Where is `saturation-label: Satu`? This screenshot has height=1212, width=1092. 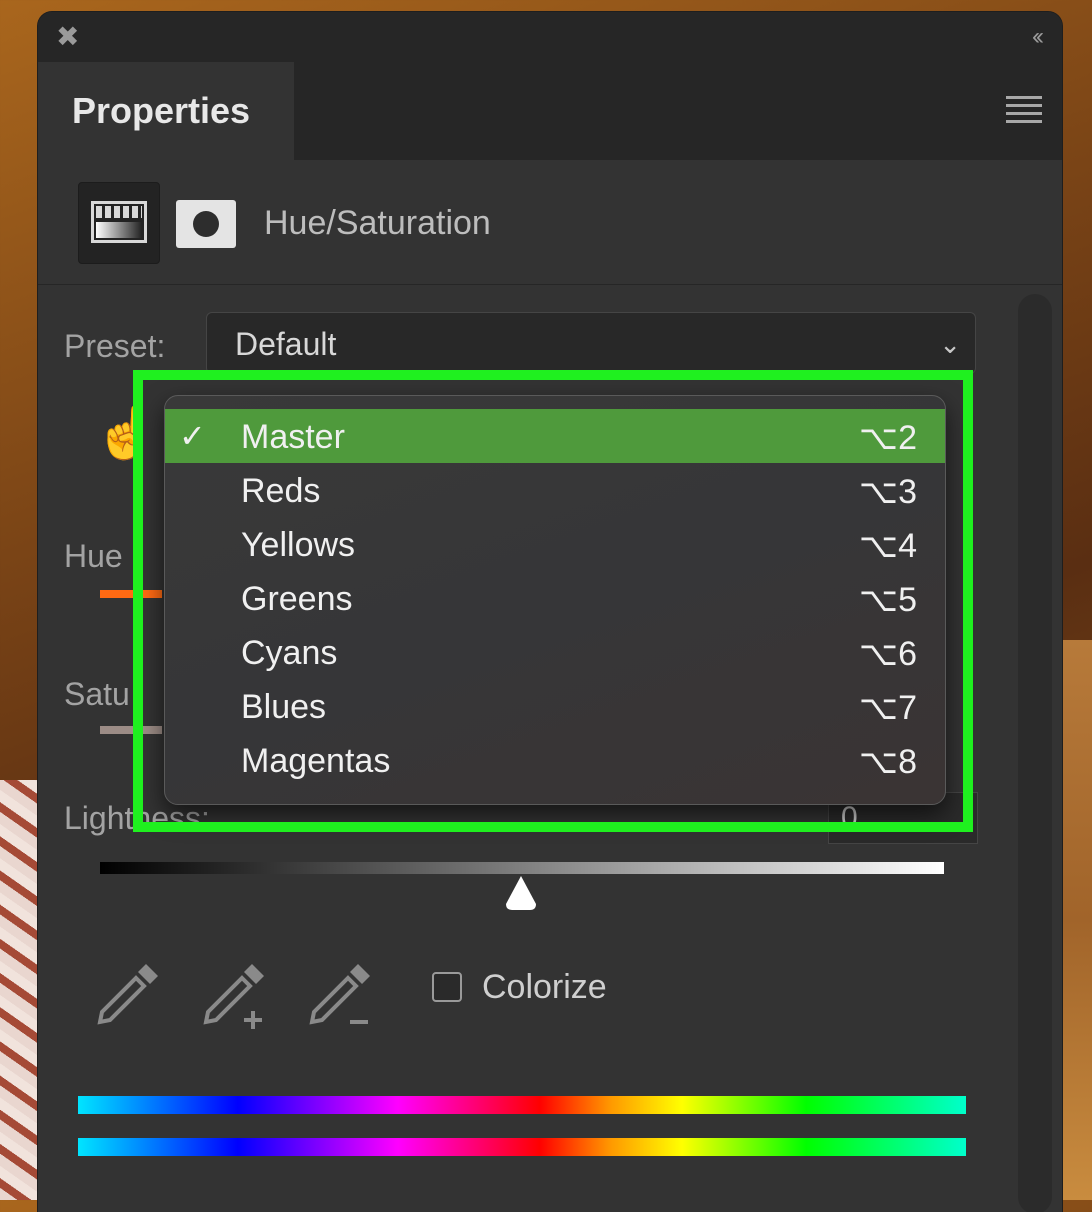
saturation-label: Satu is located at coordinates (97, 694).